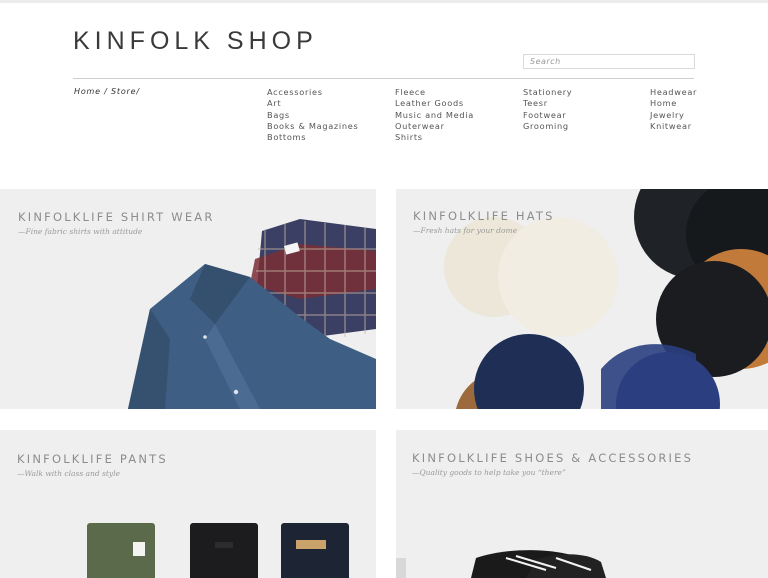 The image size is (768, 578). I want to click on category-link-fleece: Fleece, so click(434, 92).